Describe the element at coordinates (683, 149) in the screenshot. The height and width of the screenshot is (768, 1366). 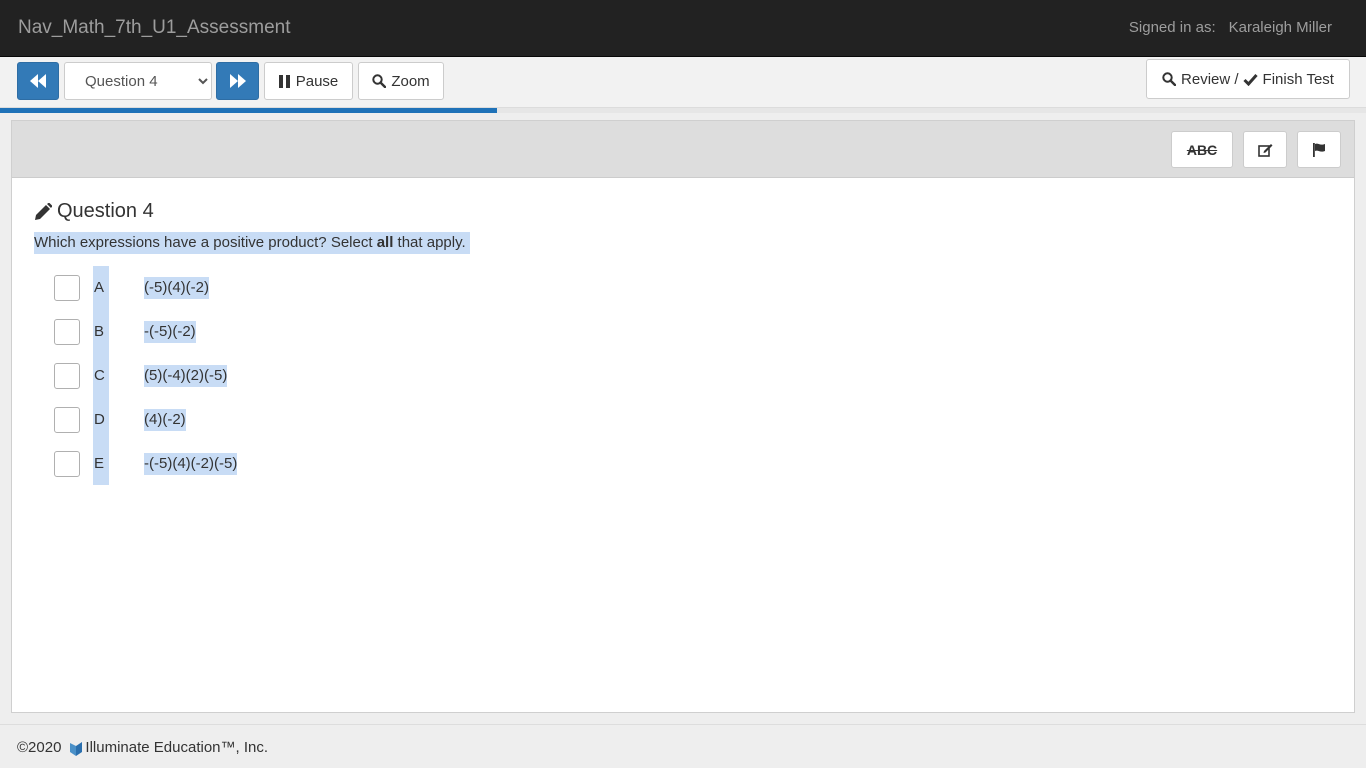
I see `question-tools-bar: ABC` at that location.